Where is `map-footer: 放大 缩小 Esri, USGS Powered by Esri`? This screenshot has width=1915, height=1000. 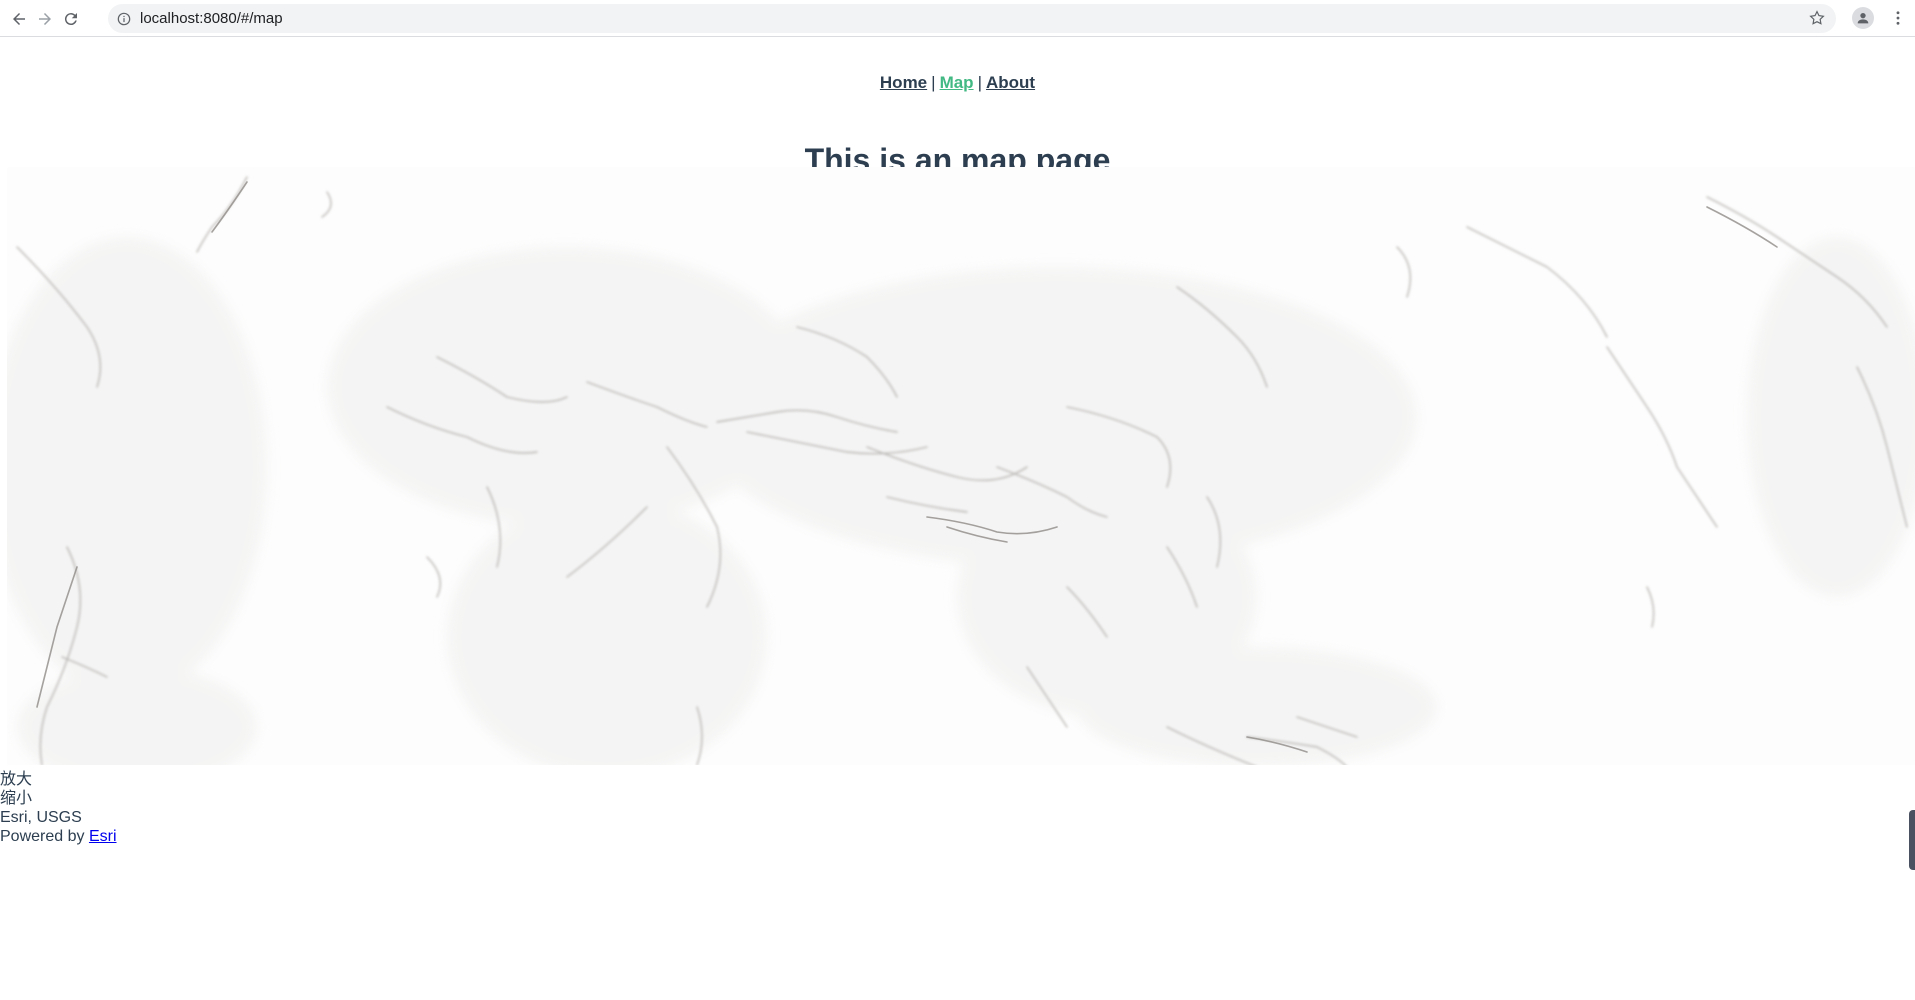 map-footer: 放大 缩小 Esri, USGS Powered by Esri is located at coordinates (957, 808).